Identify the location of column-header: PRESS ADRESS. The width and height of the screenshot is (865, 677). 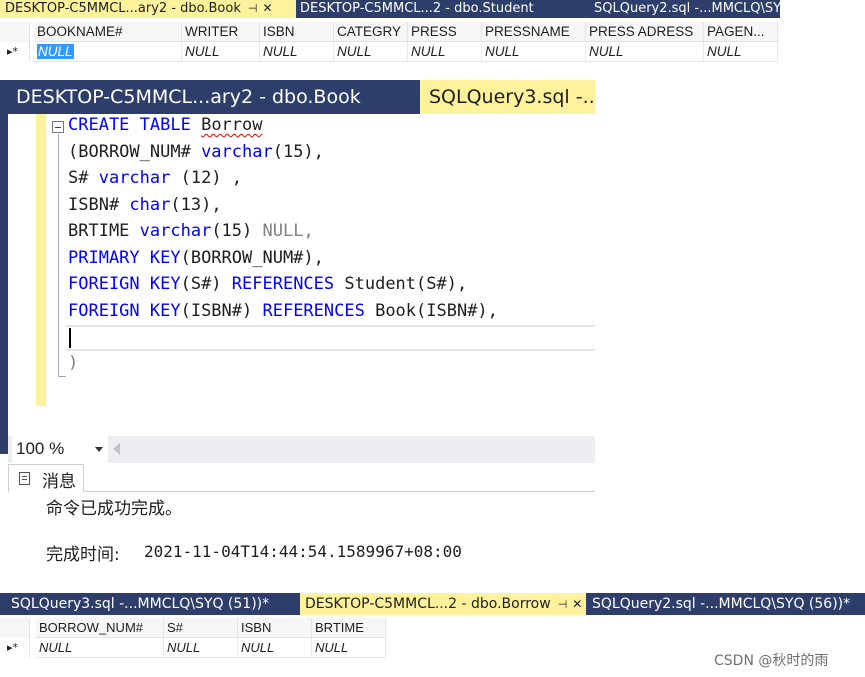
(645, 32).